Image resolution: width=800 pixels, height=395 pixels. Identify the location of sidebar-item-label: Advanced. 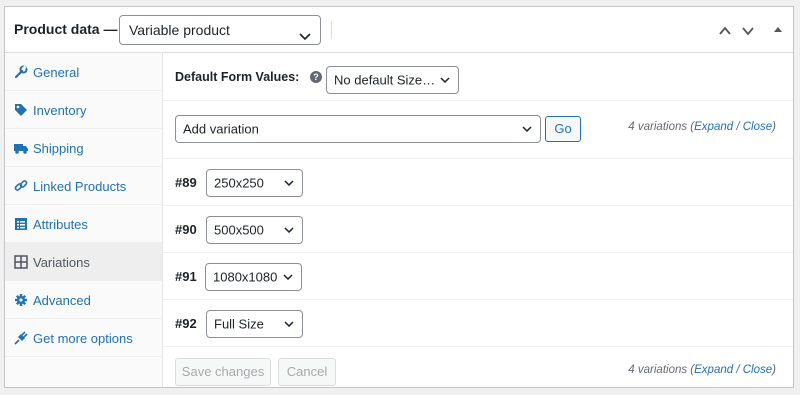
(62, 300).